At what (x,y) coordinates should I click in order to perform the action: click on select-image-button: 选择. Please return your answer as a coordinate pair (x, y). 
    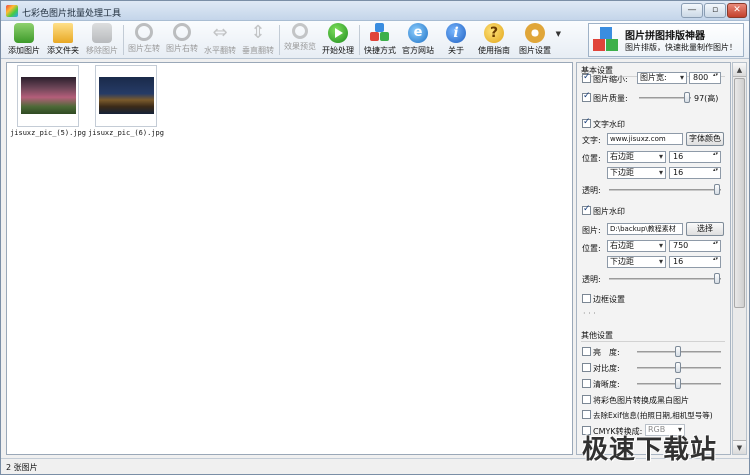
    Looking at the image, I should click on (705, 229).